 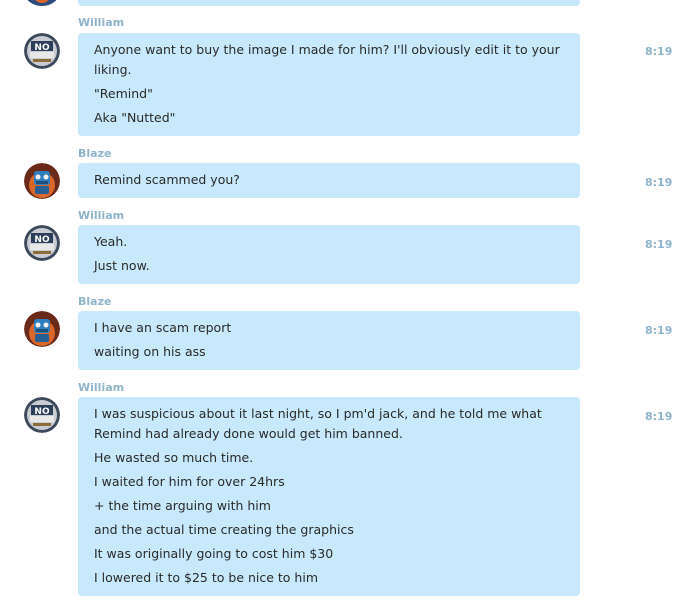 I want to click on message-text: I lowered it to $25 to be nice to him, so click(x=206, y=577).